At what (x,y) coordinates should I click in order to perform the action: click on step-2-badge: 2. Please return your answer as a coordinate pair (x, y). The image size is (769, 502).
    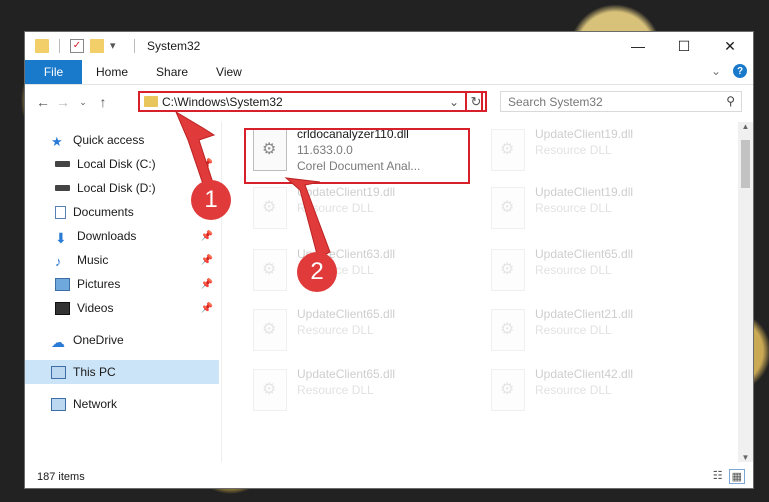
    Looking at the image, I should click on (317, 272).